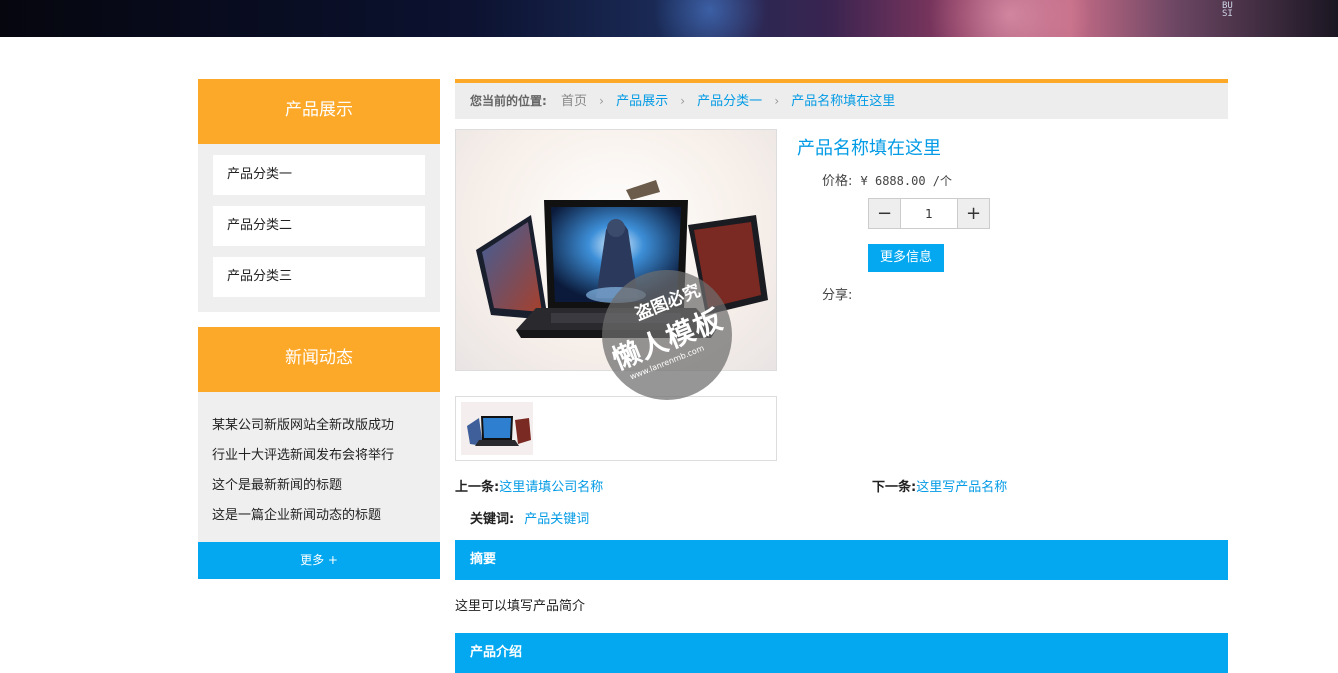 The height and width of the screenshot is (673, 1338). I want to click on product-thumbnail, so click(497, 428).